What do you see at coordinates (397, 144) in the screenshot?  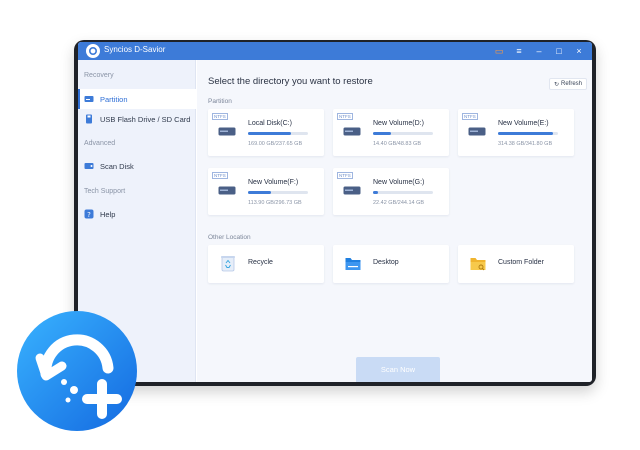 I see `volume-size: 14.40 GB/48.83 GB` at bounding box center [397, 144].